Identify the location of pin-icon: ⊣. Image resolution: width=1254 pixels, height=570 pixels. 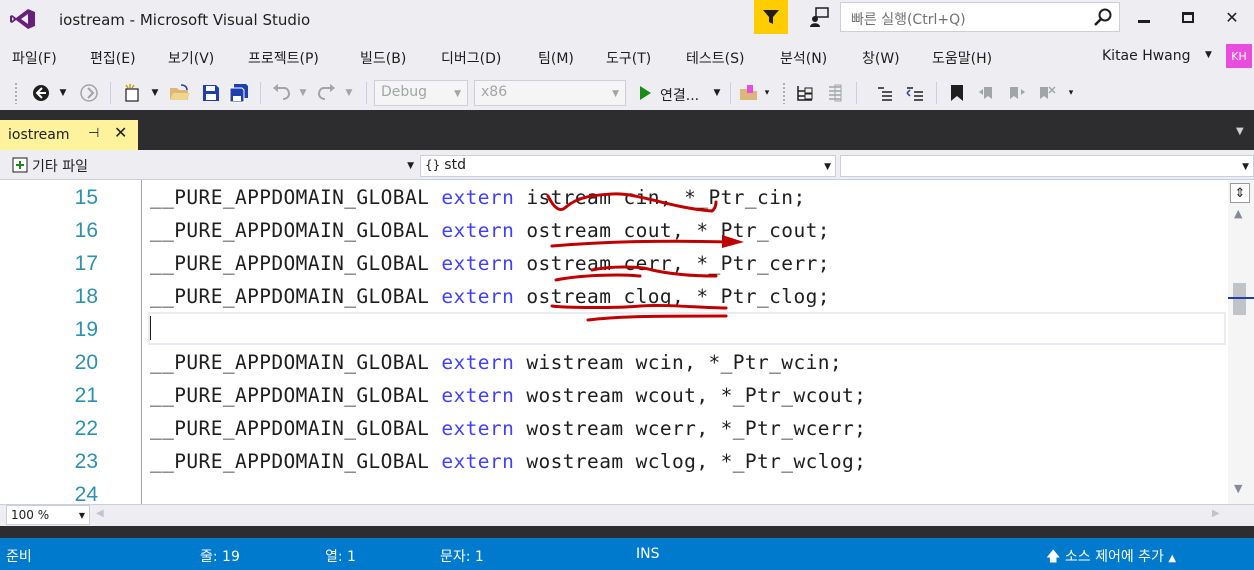
(93, 133).